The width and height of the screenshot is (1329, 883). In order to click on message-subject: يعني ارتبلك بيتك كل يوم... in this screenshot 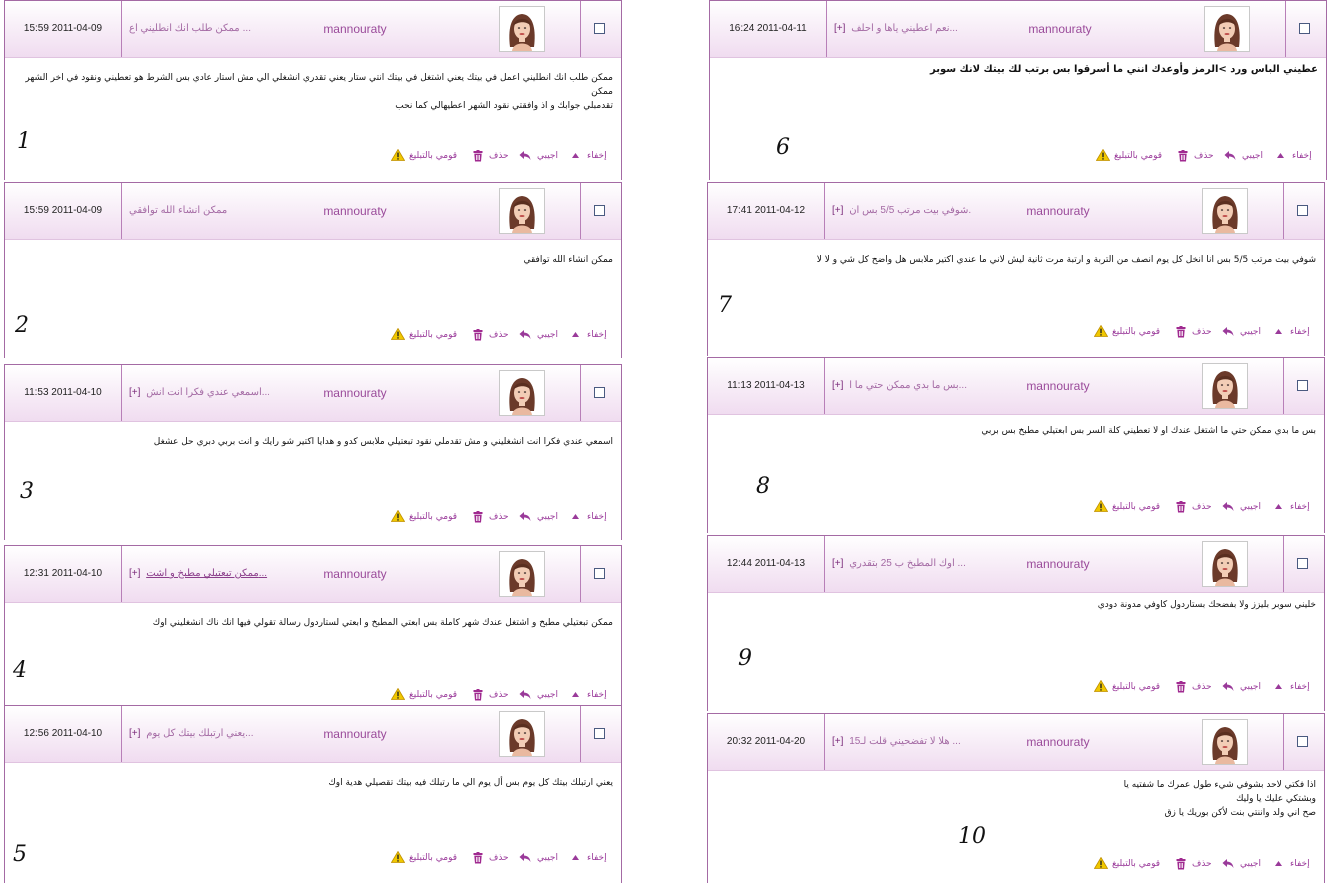, I will do `click(199, 733)`.